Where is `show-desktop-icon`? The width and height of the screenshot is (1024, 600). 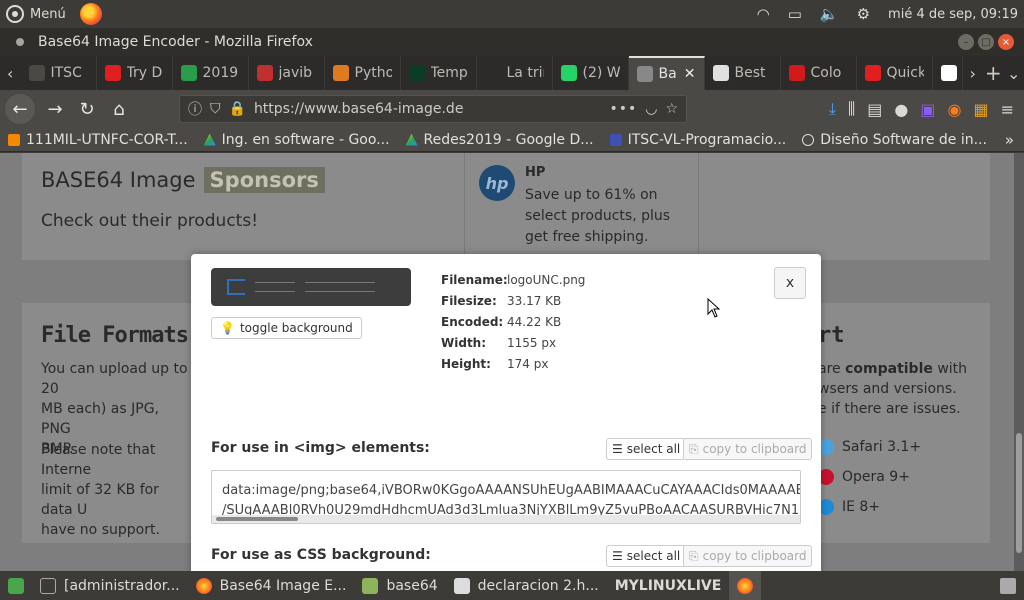 show-desktop-icon is located at coordinates (16, 585).